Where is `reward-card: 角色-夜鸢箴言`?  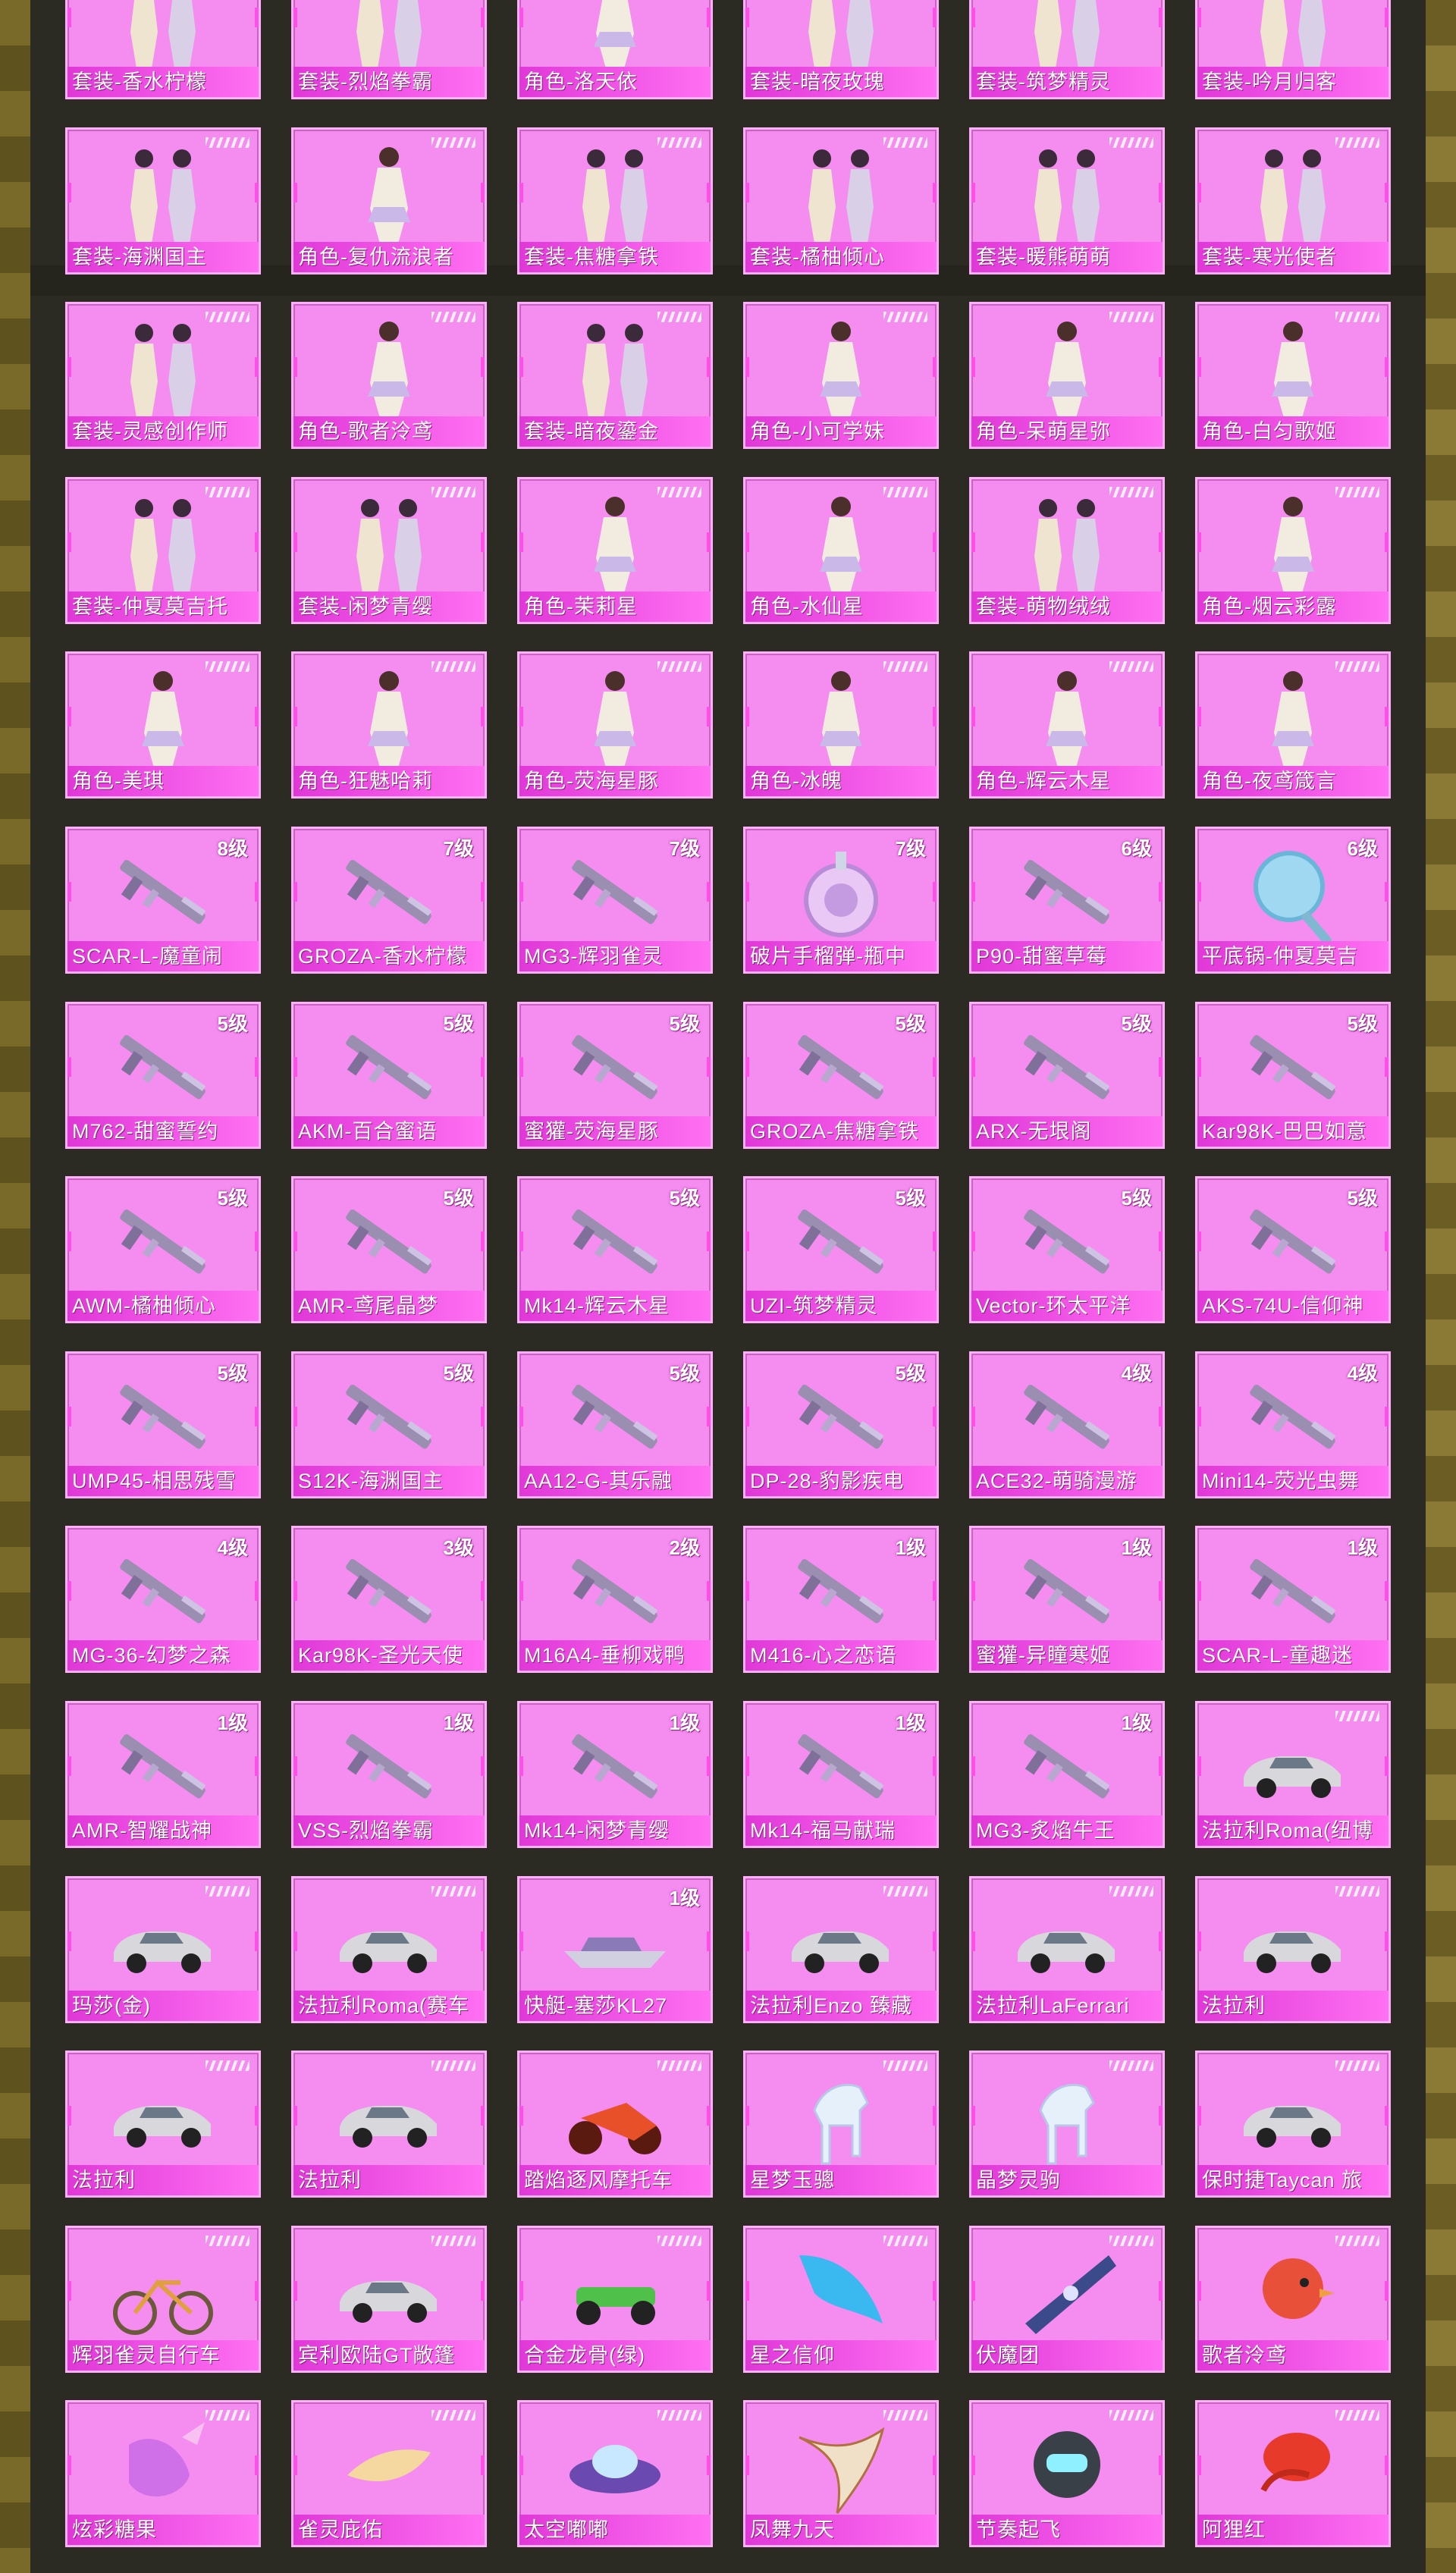
reward-card: 角色-夜鸢箴言 is located at coordinates (1293, 725).